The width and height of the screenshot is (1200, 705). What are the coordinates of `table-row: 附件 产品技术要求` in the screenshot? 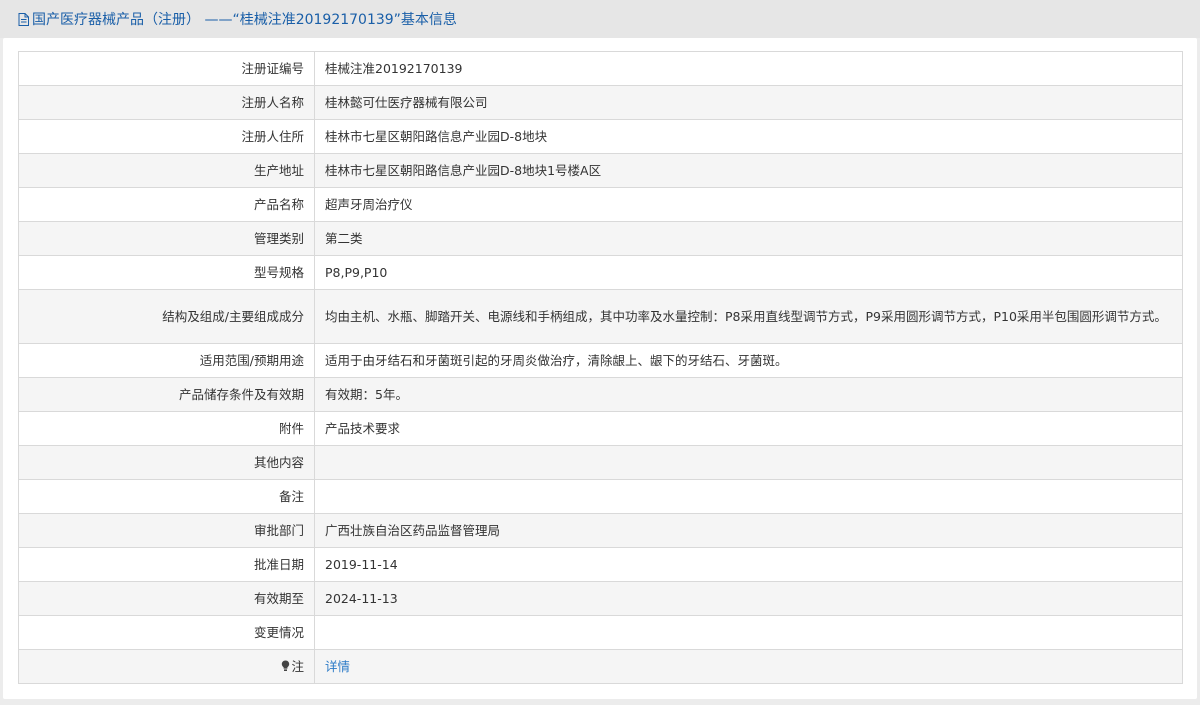 It's located at (600, 428).